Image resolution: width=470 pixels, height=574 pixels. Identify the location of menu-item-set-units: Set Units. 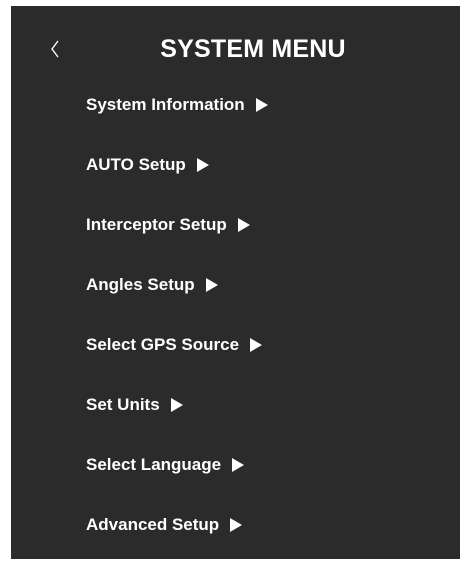
(177, 424).